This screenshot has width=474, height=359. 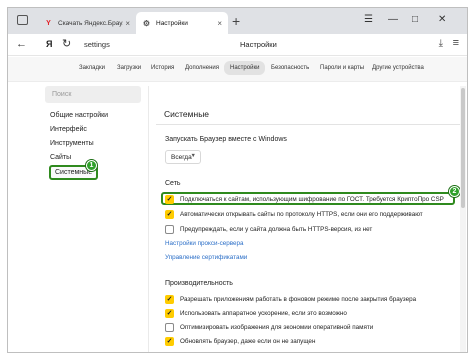 I want to click on nav-downloads: Загрузки, so click(x=129, y=68).